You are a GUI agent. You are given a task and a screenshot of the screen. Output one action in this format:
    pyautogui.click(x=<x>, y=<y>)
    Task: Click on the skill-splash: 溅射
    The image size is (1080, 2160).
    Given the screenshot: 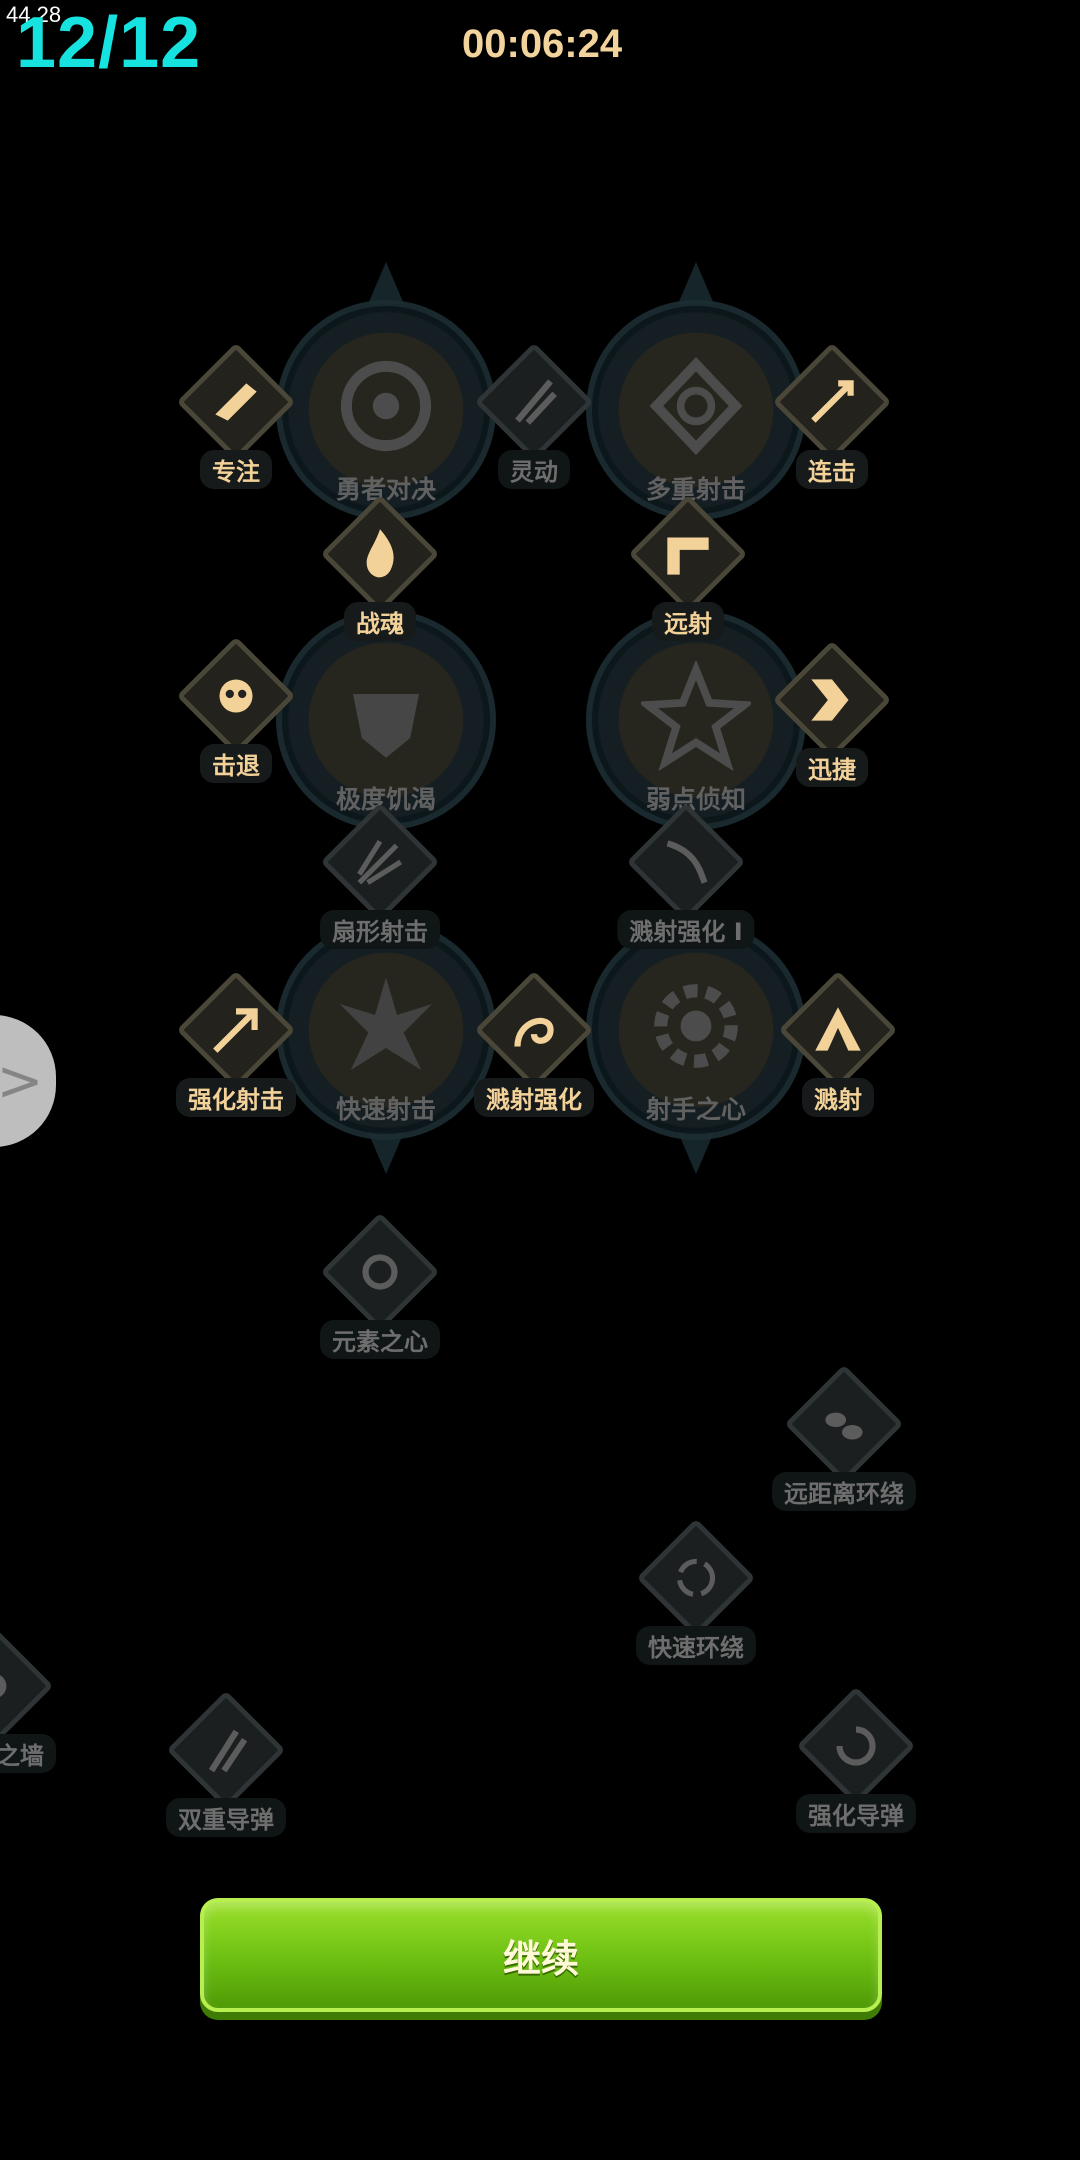 What is the action you would take?
    pyautogui.click(x=838, y=1043)
    